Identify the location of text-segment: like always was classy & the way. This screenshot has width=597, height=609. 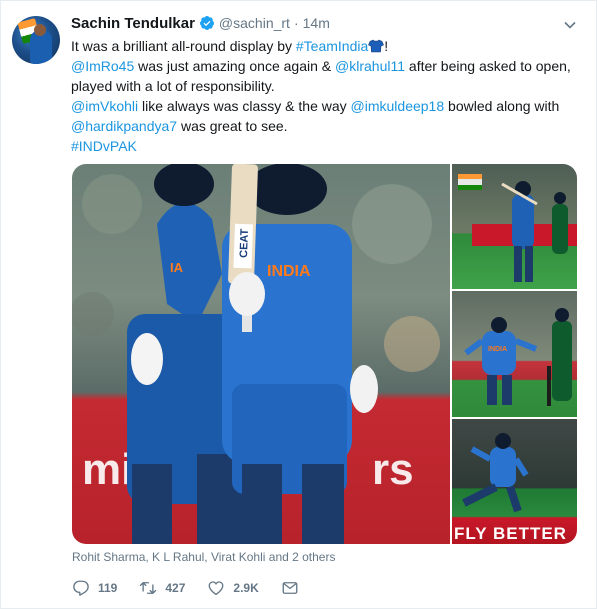
(244, 106).